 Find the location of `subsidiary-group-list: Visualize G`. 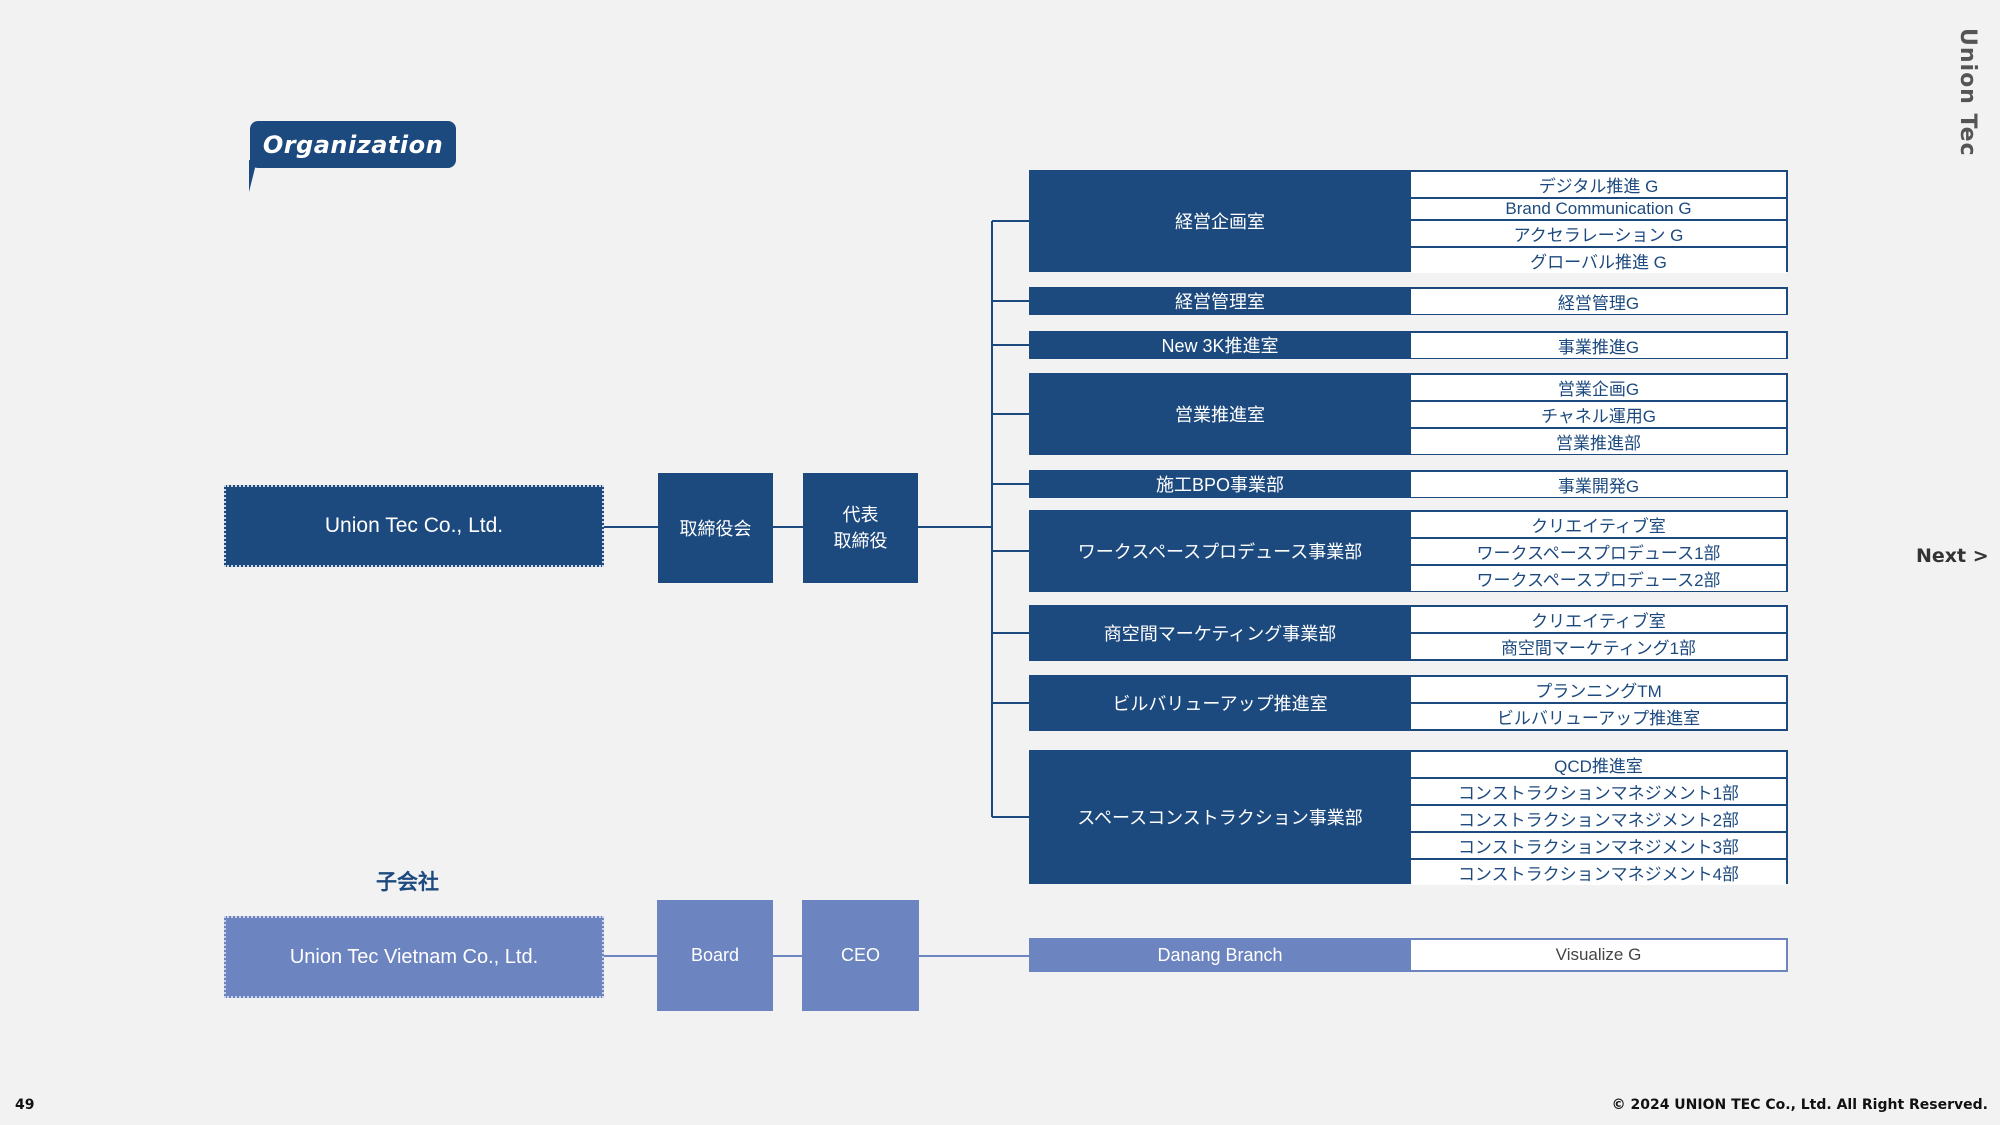

subsidiary-group-list: Visualize G is located at coordinates (1598, 955).